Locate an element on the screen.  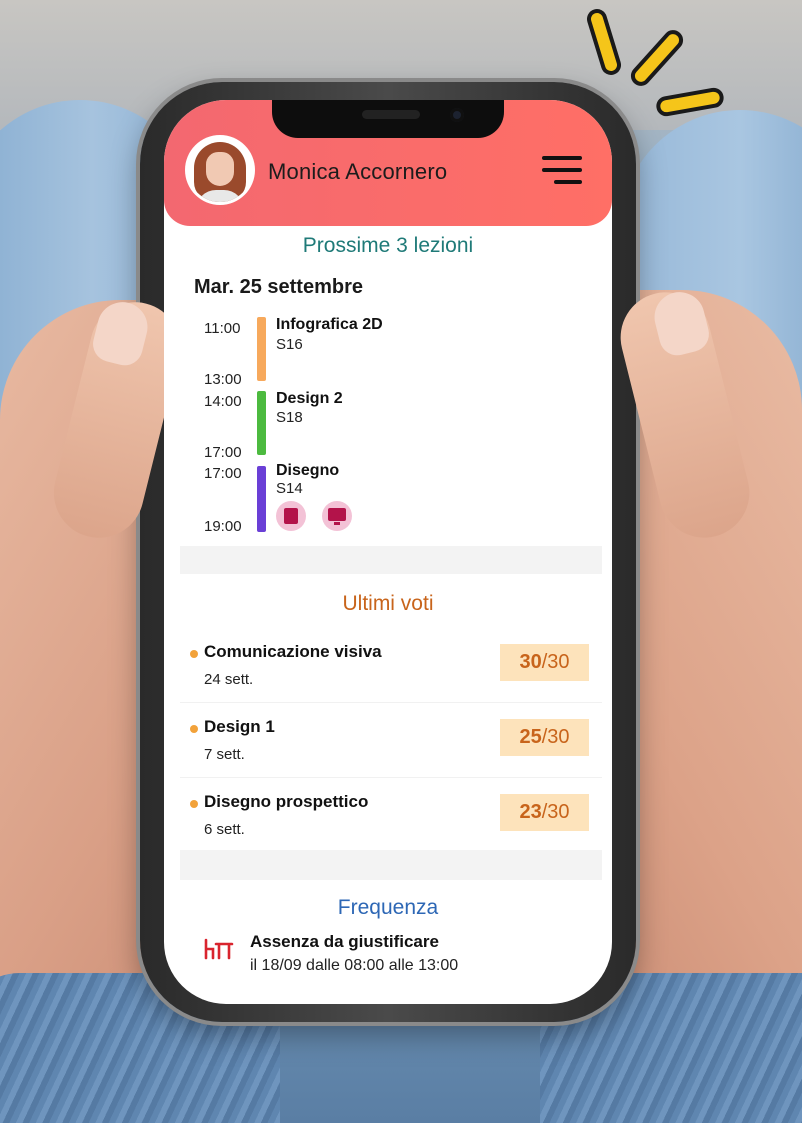
lesson-room: S14 is located at coordinates (289, 488).